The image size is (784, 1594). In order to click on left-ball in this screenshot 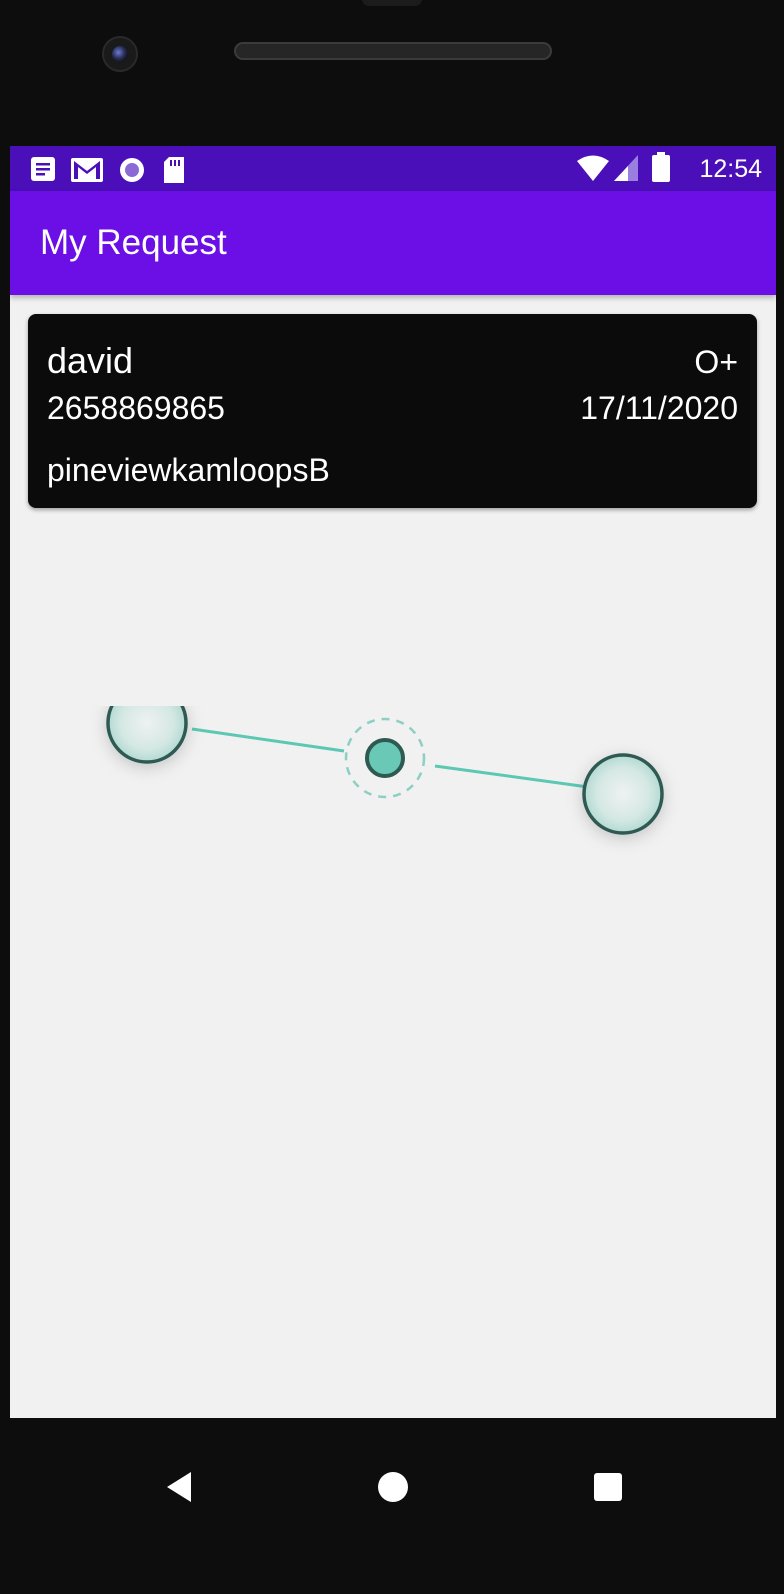, I will do `click(147, 723)`.